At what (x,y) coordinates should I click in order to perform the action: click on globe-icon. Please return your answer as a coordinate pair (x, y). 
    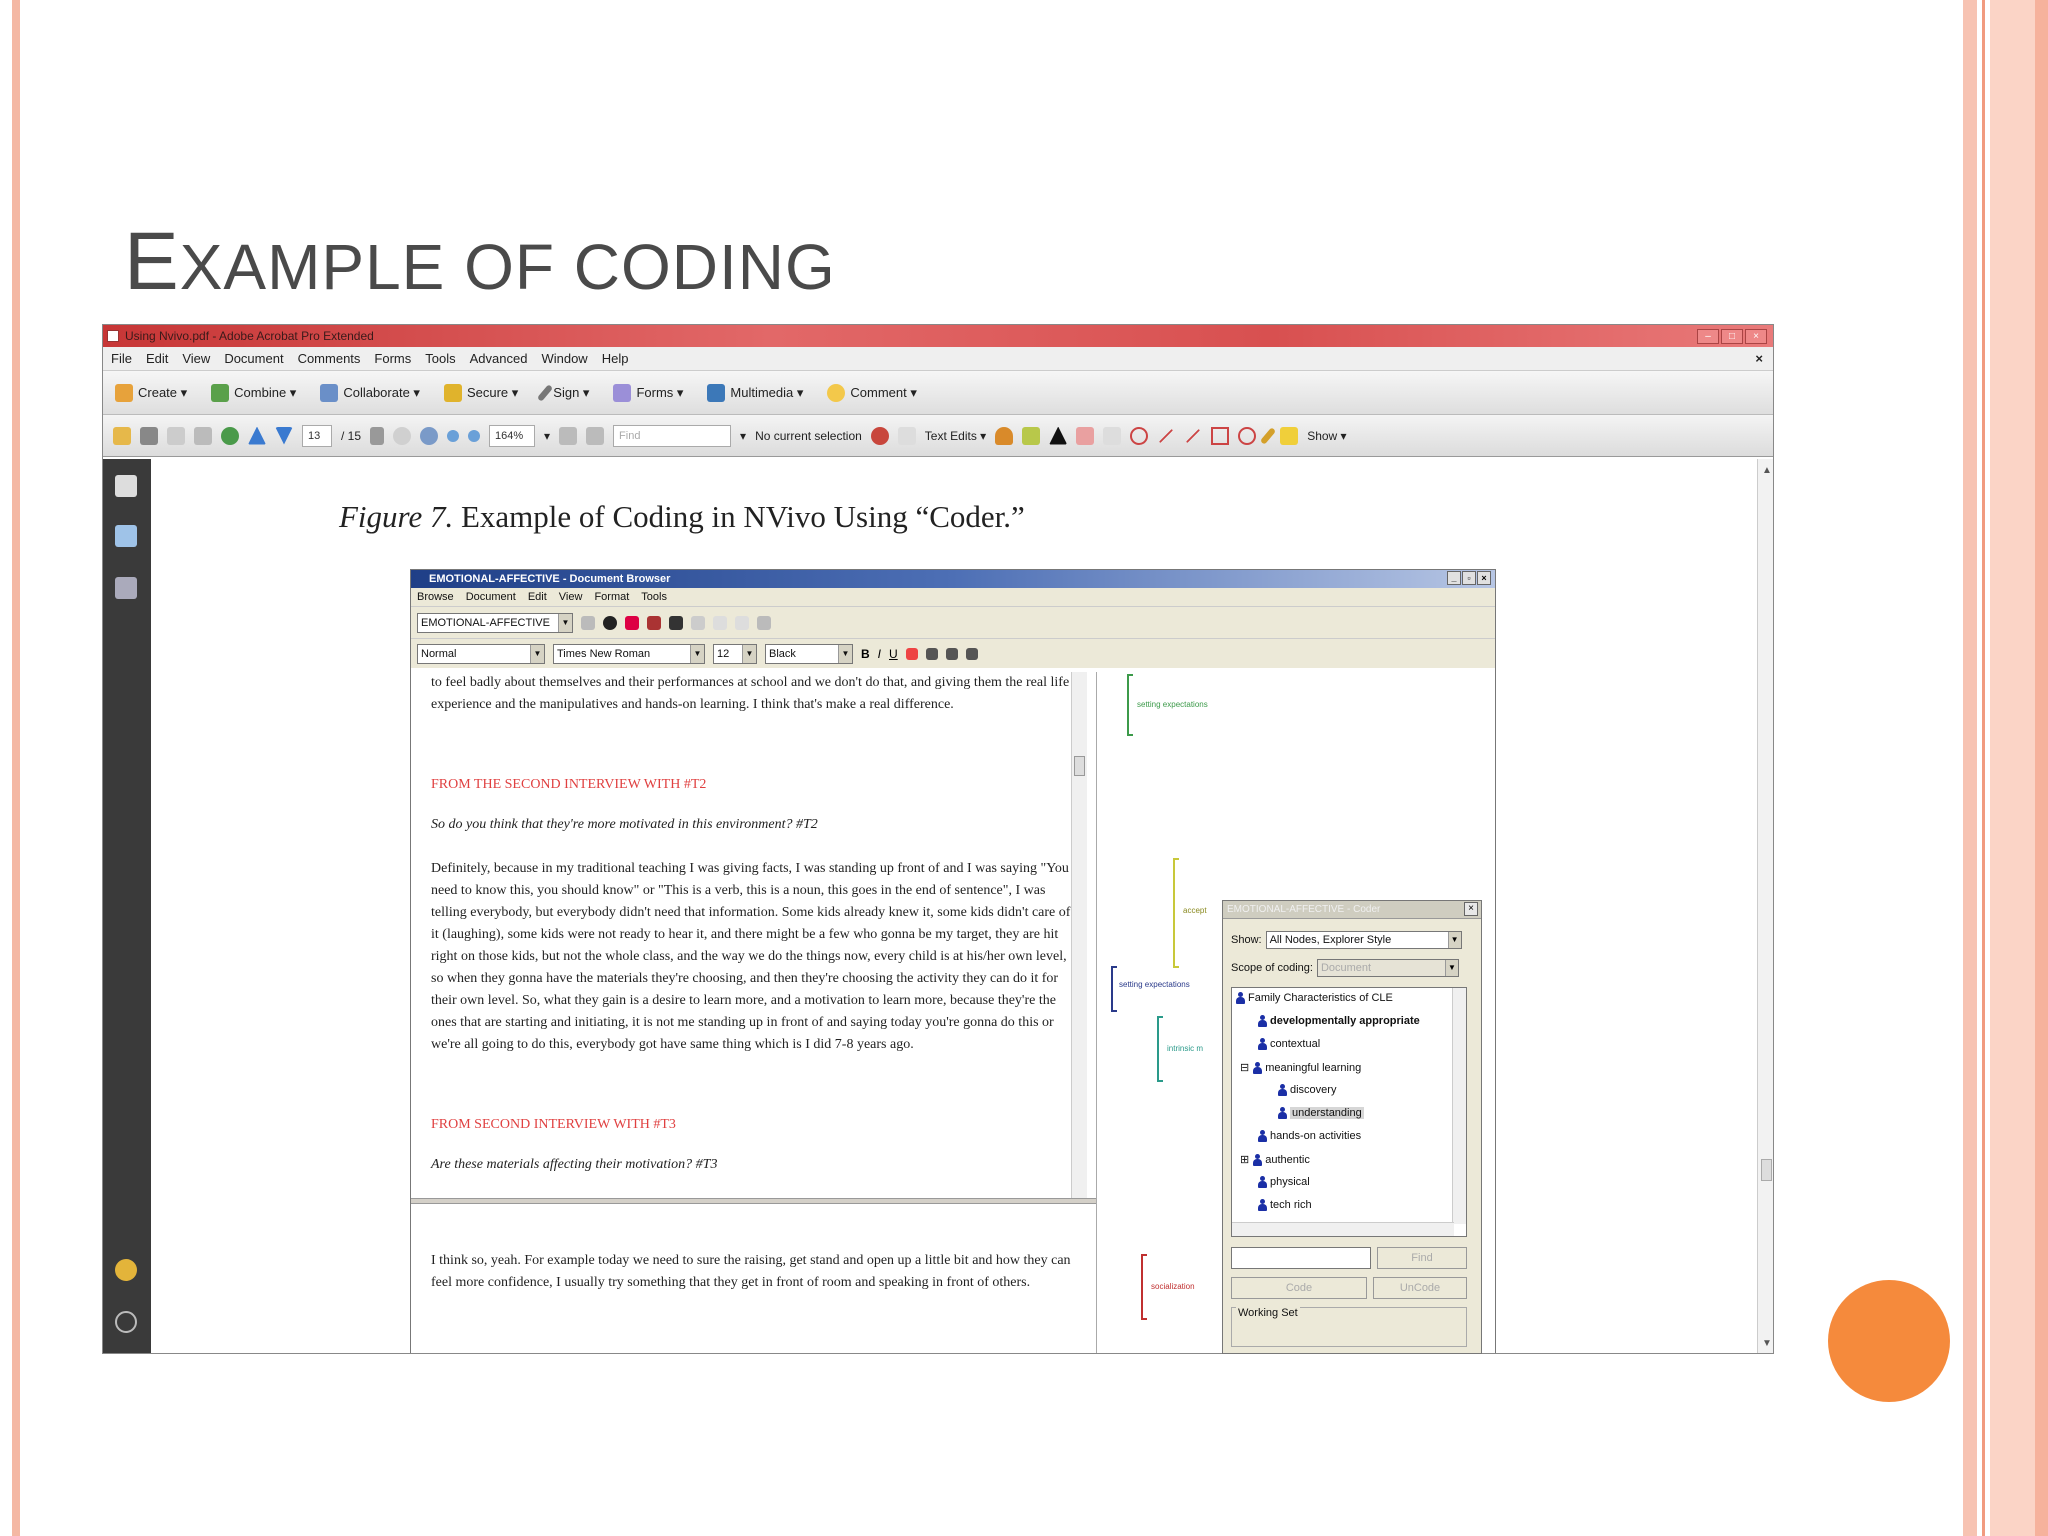
    Looking at the image, I should click on (230, 435).